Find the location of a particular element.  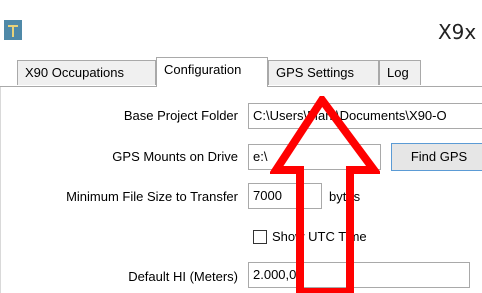

find-gps-button: Find GPS is located at coordinates (436, 157).